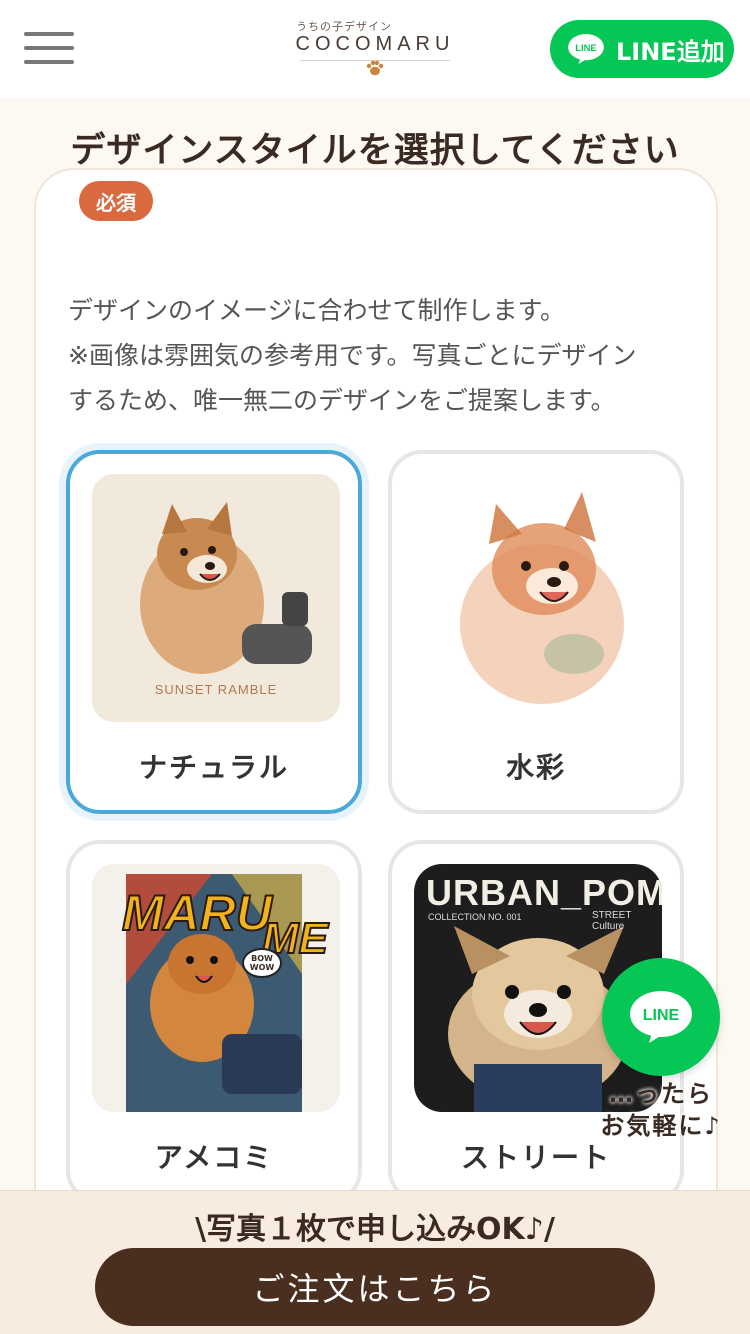  What do you see at coordinates (670, 51) in the screenshot?
I see `line-add-label: LINE追加` at bounding box center [670, 51].